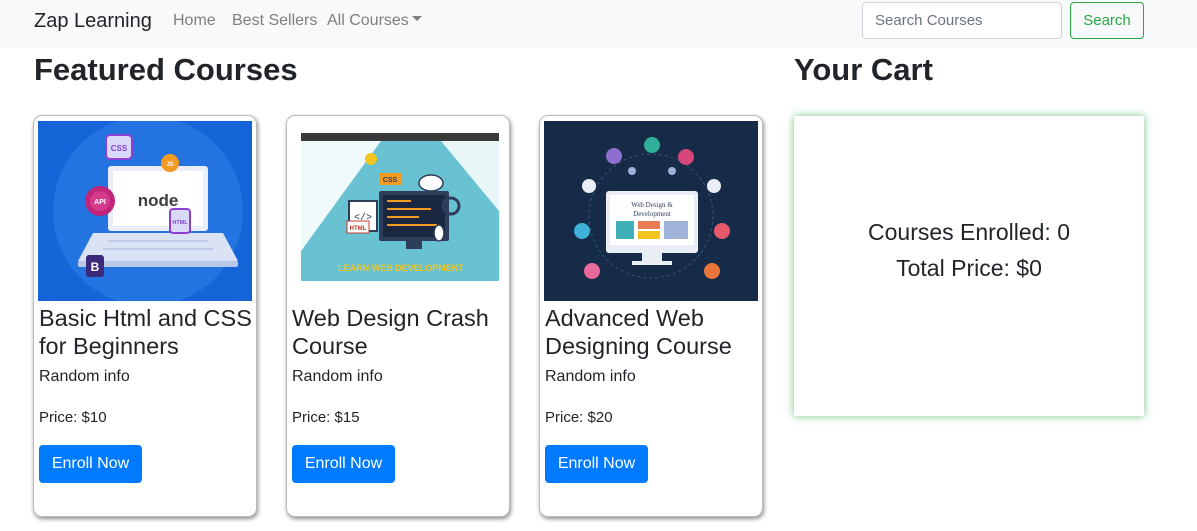 The height and width of the screenshot is (531, 1197). I want to click on search-button: Search, so click(1107, 20).